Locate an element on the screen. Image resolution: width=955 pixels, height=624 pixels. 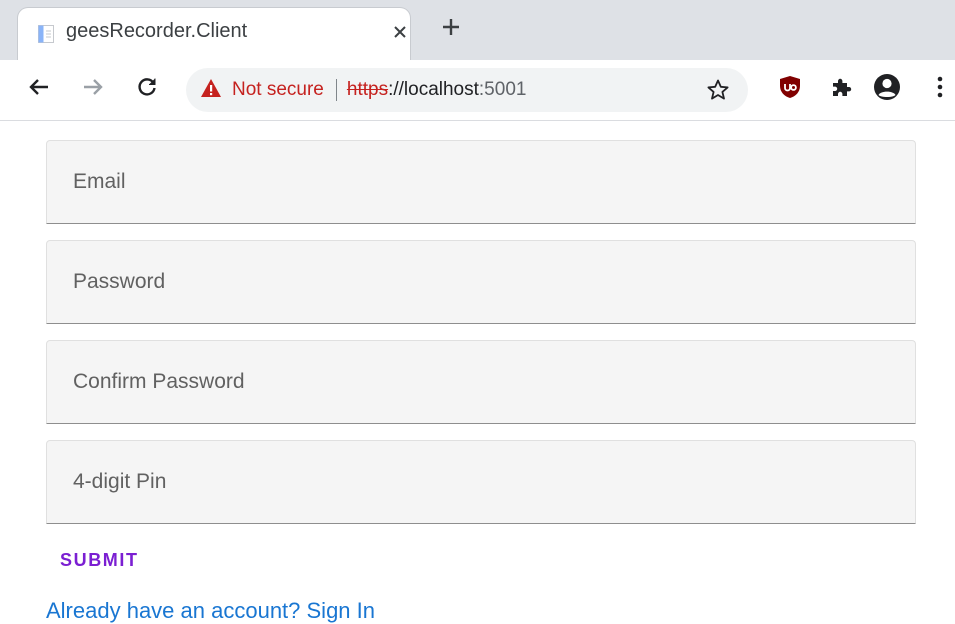
profile-button is located at coordinates (887, 89).